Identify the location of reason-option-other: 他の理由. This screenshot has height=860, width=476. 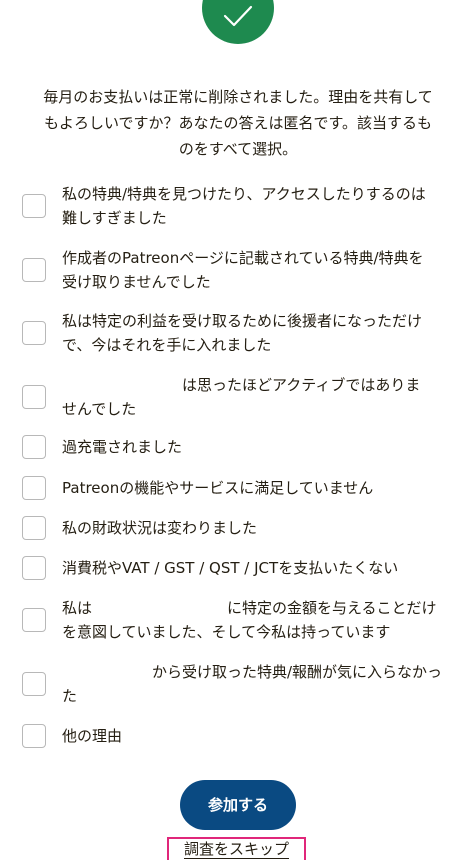
(239, 736).